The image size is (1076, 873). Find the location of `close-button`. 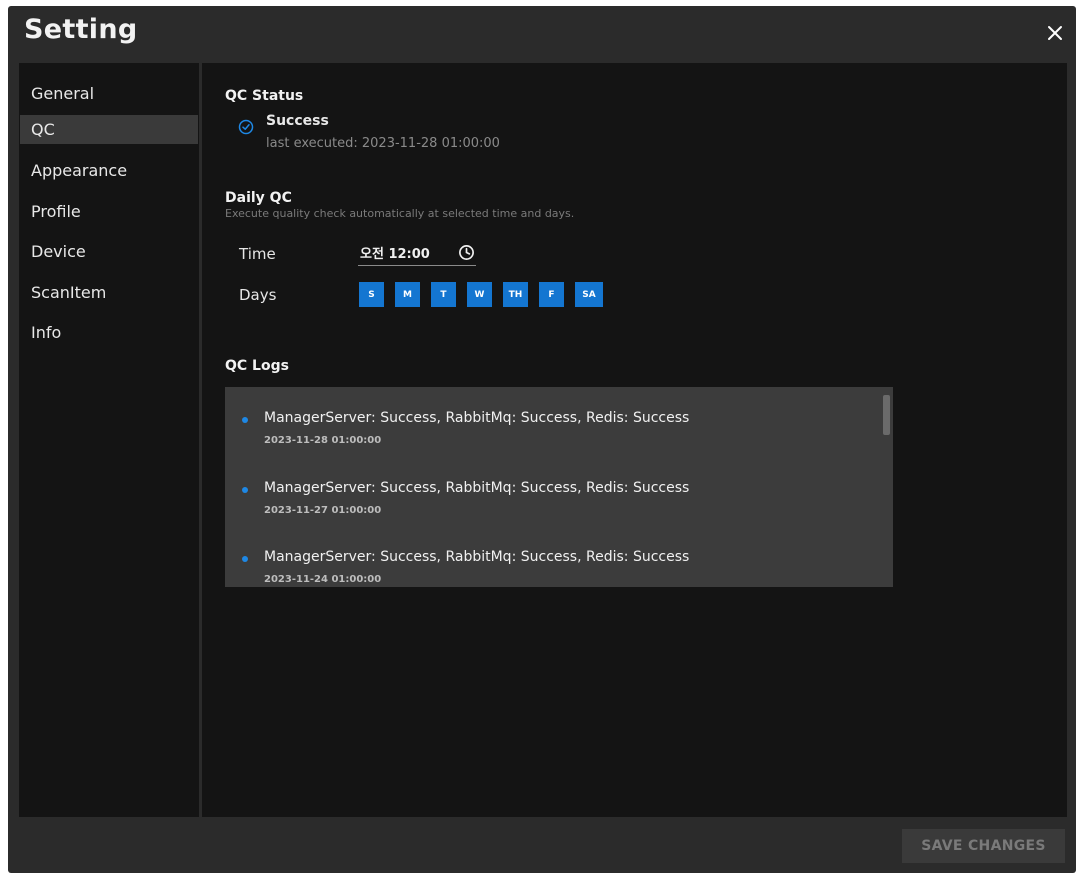

close-button is located at coordinates (1055, 33).